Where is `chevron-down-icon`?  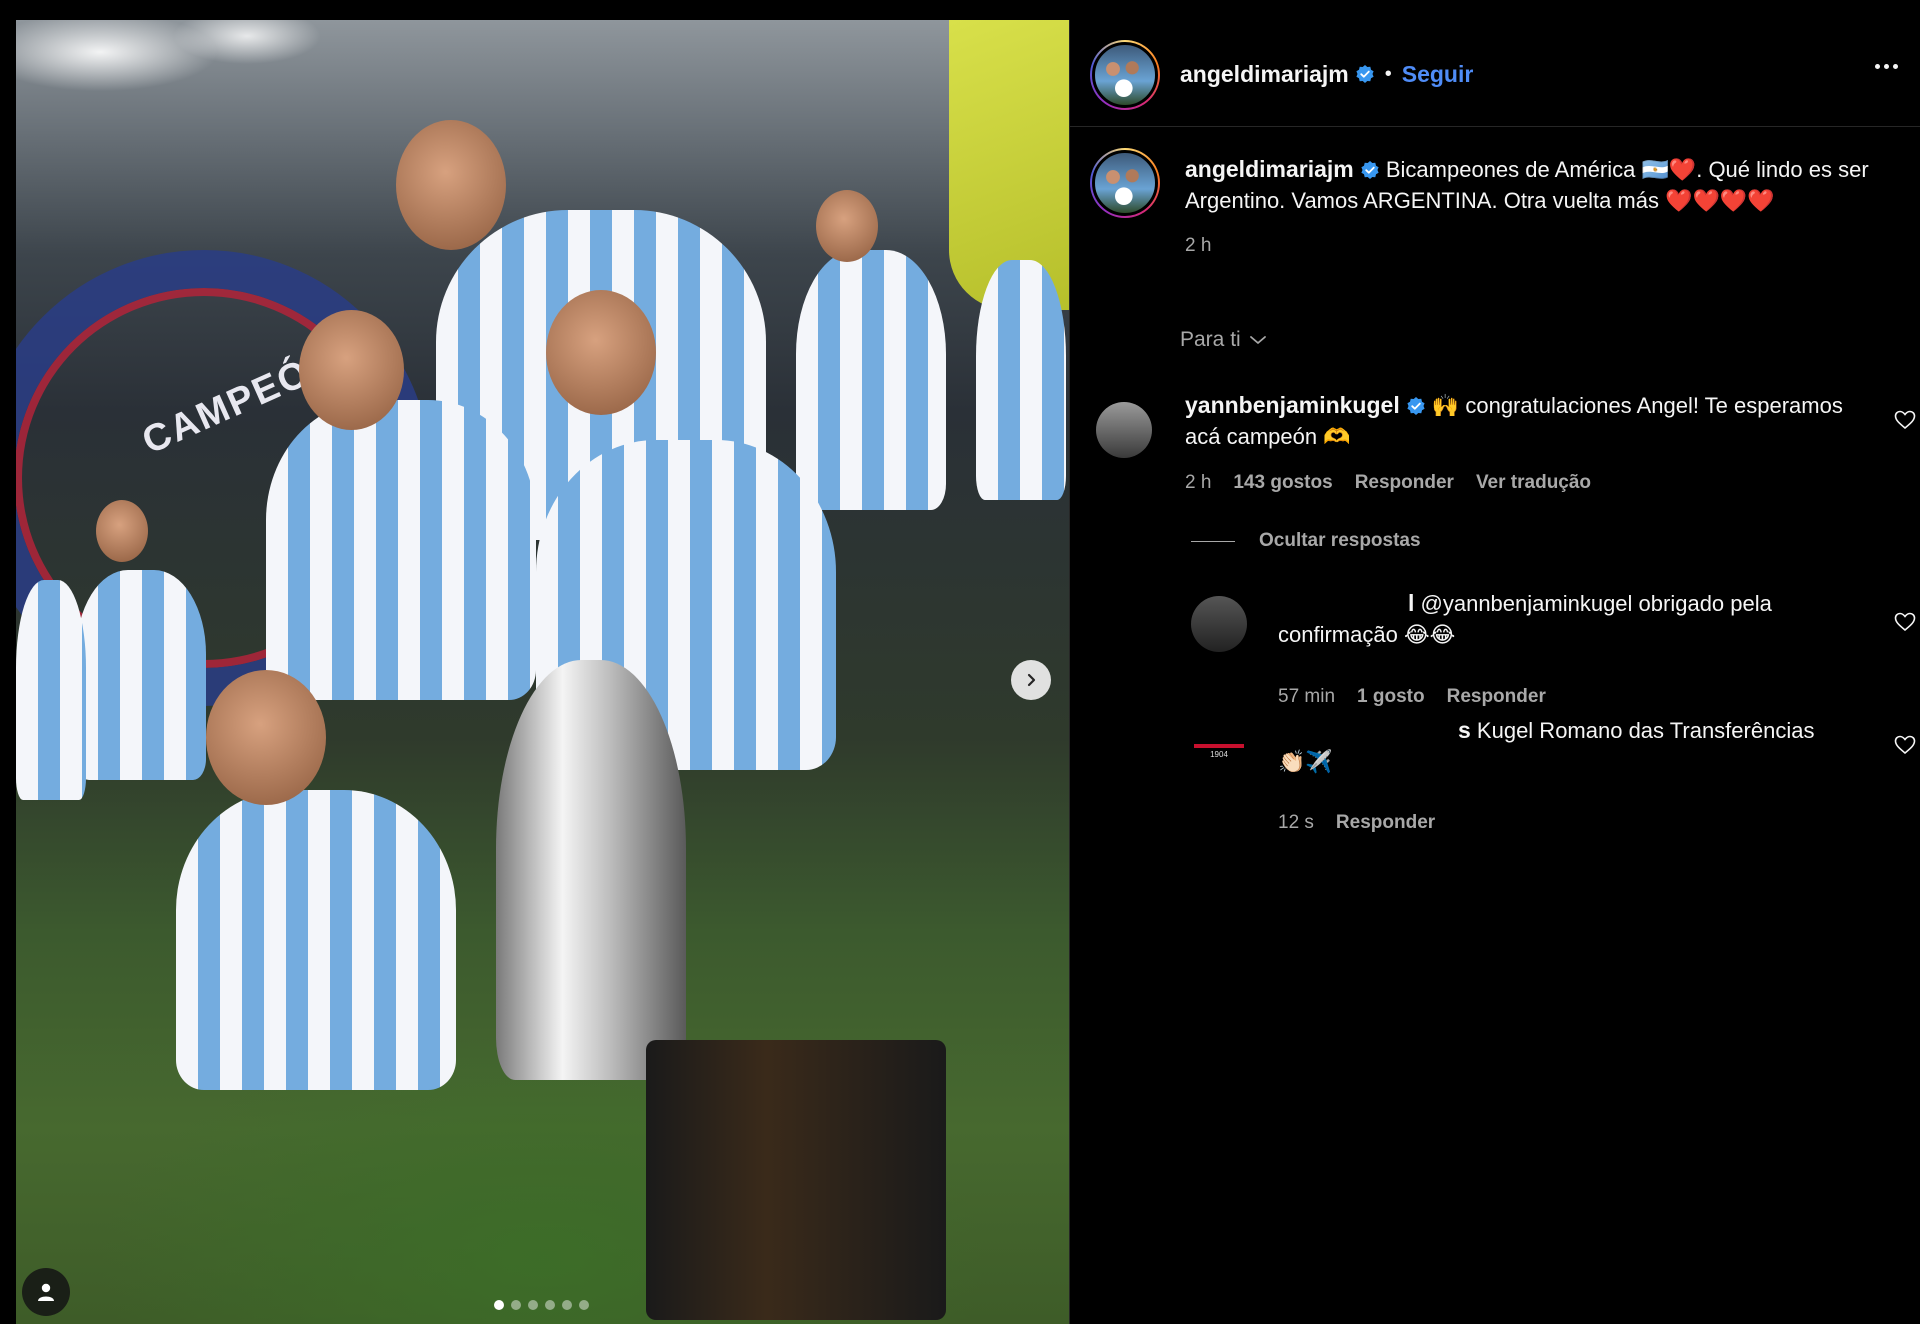
chevron-down-icon is located at coordinates (1257, 340).